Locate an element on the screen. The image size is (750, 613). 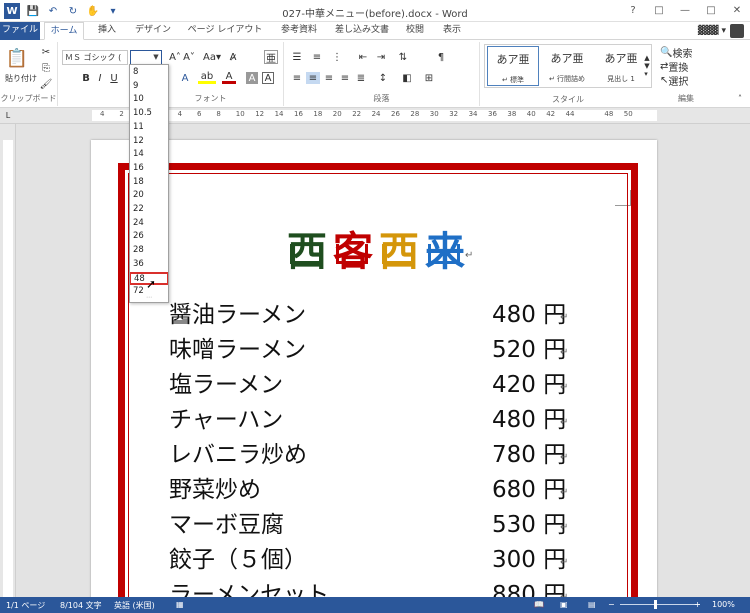
font-size-option: 9 is located at coordinates (149, 87).